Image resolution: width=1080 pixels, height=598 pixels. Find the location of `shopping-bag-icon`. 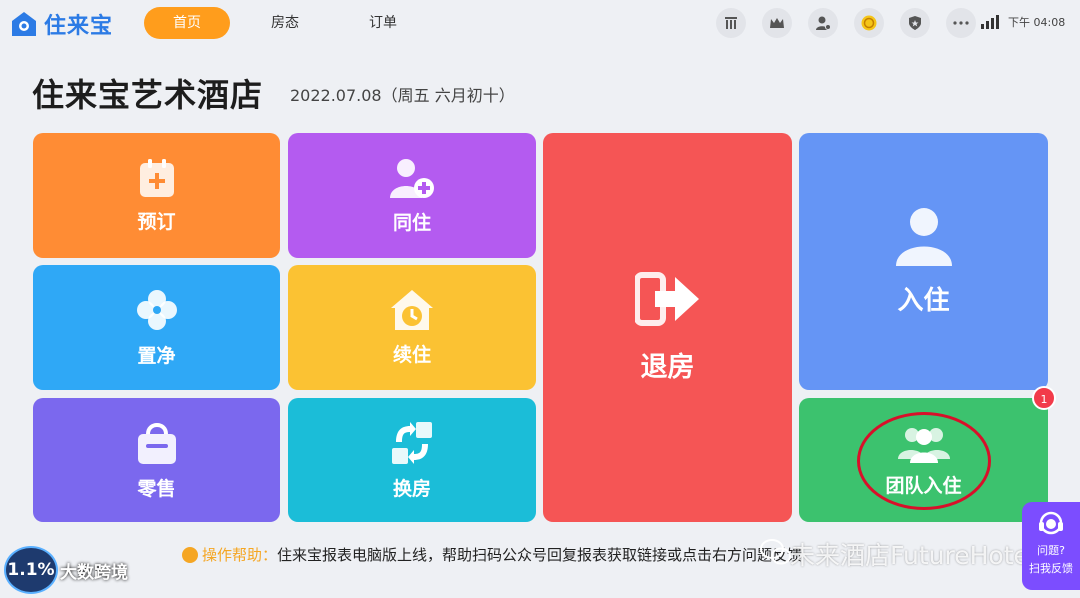

shopping-bag-icon is located at coordinates (156, 443).